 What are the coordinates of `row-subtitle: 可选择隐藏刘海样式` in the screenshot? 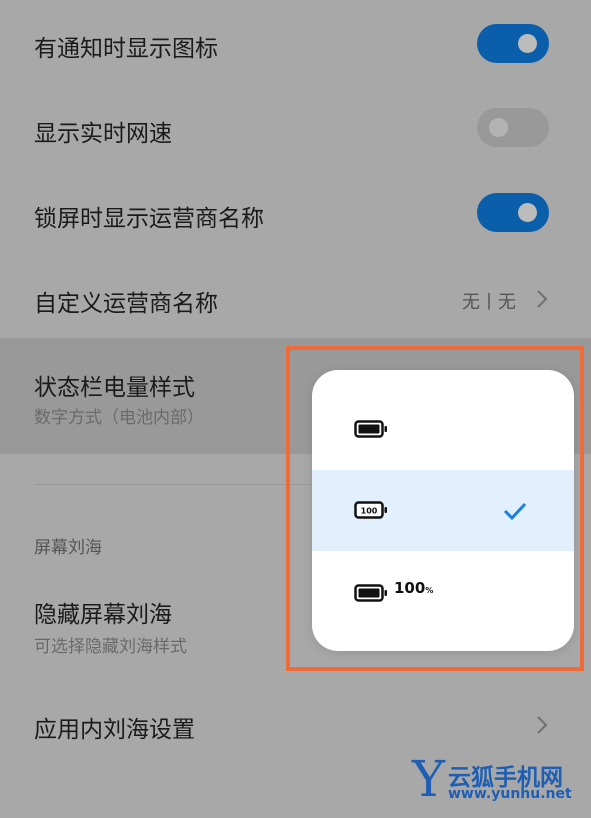 It's located at (110, 647).